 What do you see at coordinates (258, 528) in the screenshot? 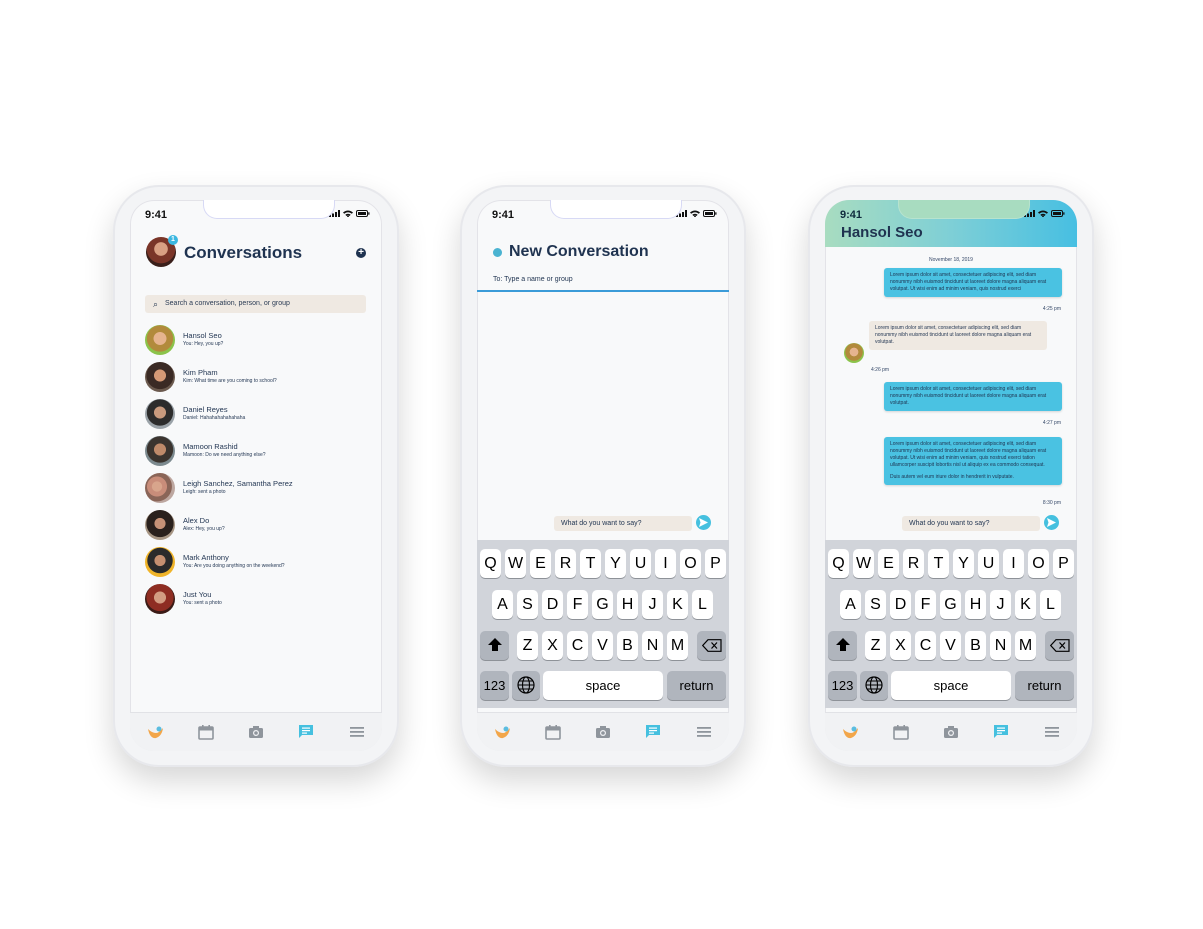
I see `list-item: Alex Do Alex: Hey, you up?` at bounding box center [258, 528].